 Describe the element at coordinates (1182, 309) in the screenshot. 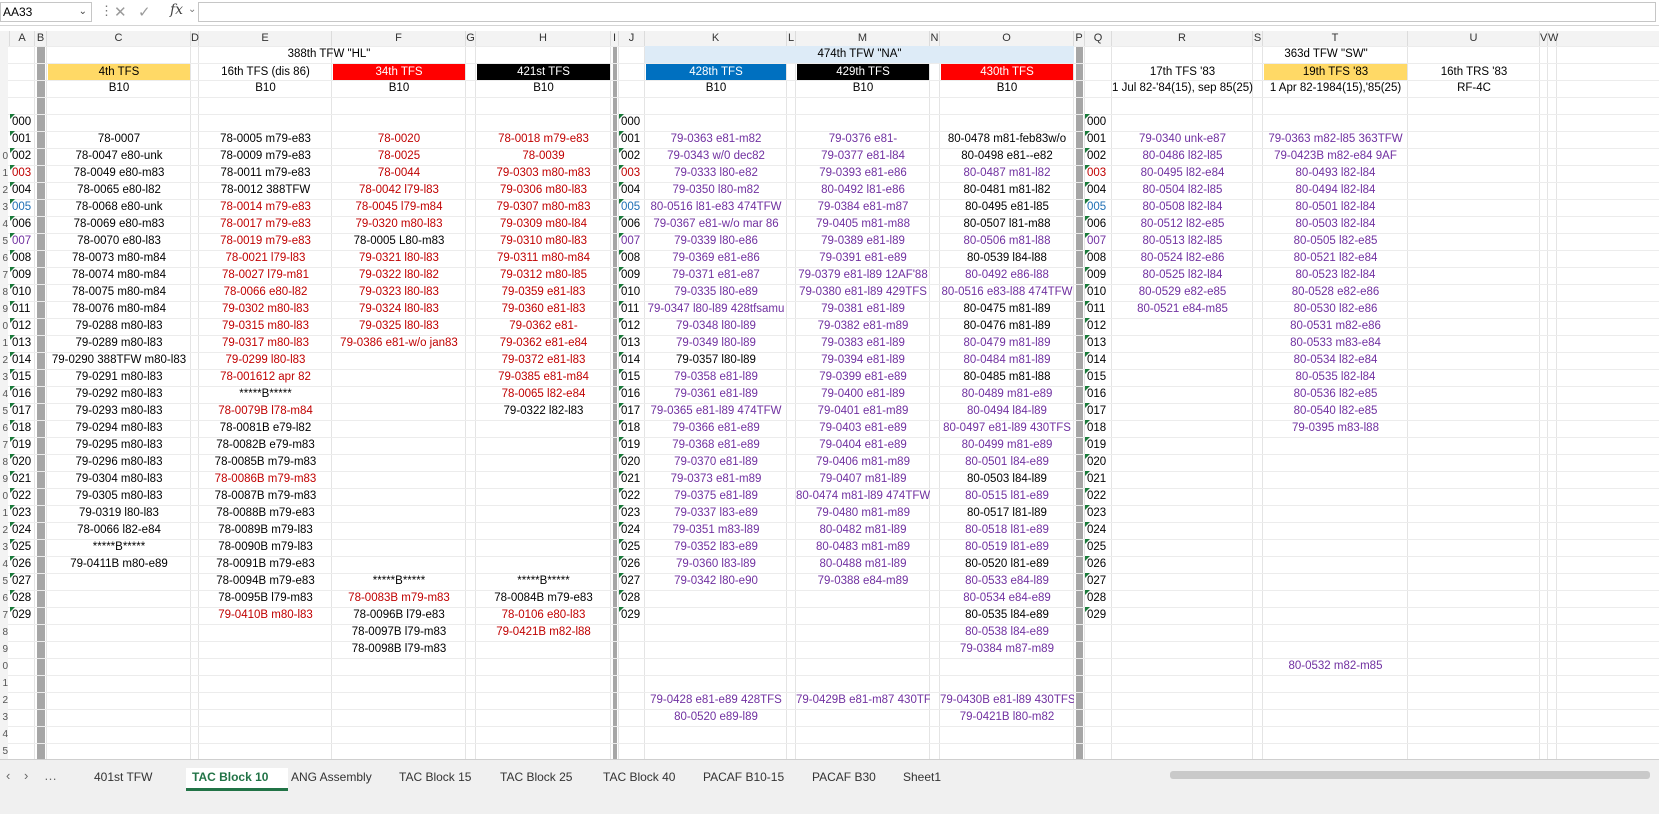

I see `data-cell: 80-0521 e84-m85` at that location.